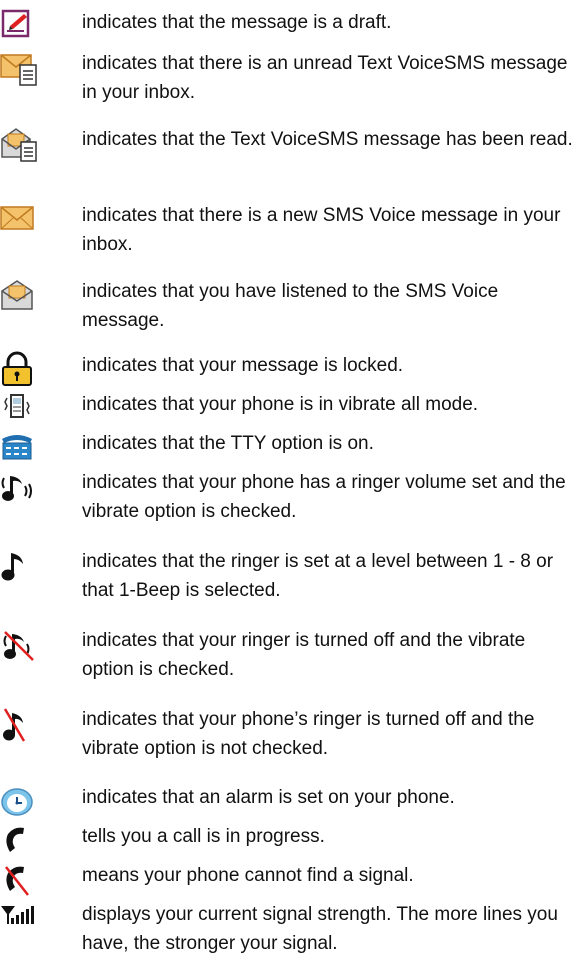 This screenshot has width=582, height=969. Describe the element at coordinates (20, 297) in the screenshot. I see `listened-sms-voice-icon` at that location.